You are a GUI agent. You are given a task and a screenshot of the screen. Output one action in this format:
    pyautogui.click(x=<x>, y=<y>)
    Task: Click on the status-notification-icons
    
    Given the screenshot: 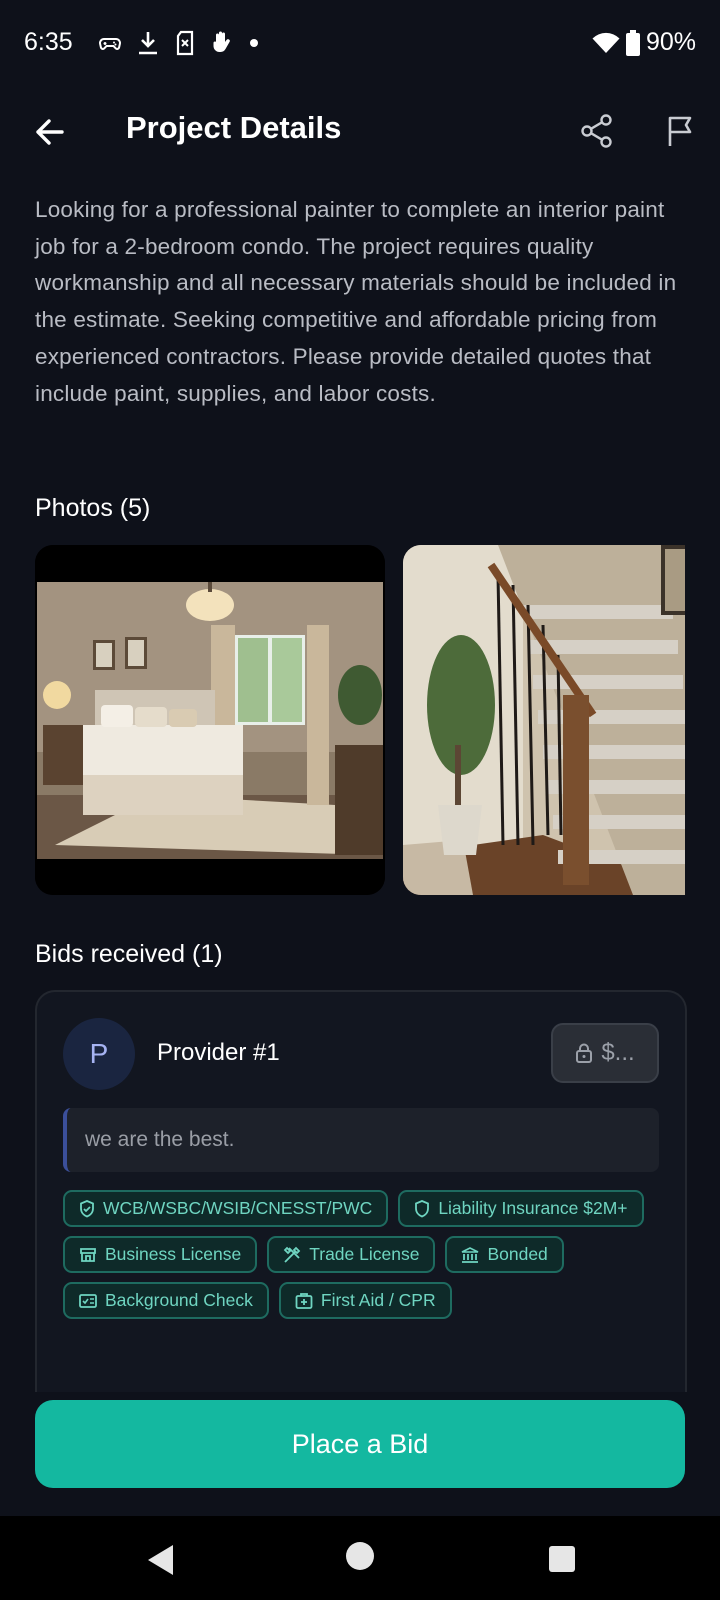 What is the action you would take?
    pyautogui.click(x=179, y=43)
    